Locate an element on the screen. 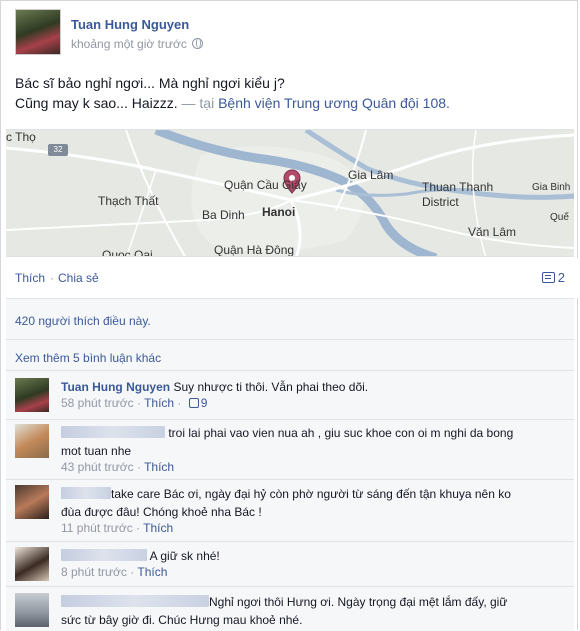  comment-count: 2 is located at coordinates (553, 277).